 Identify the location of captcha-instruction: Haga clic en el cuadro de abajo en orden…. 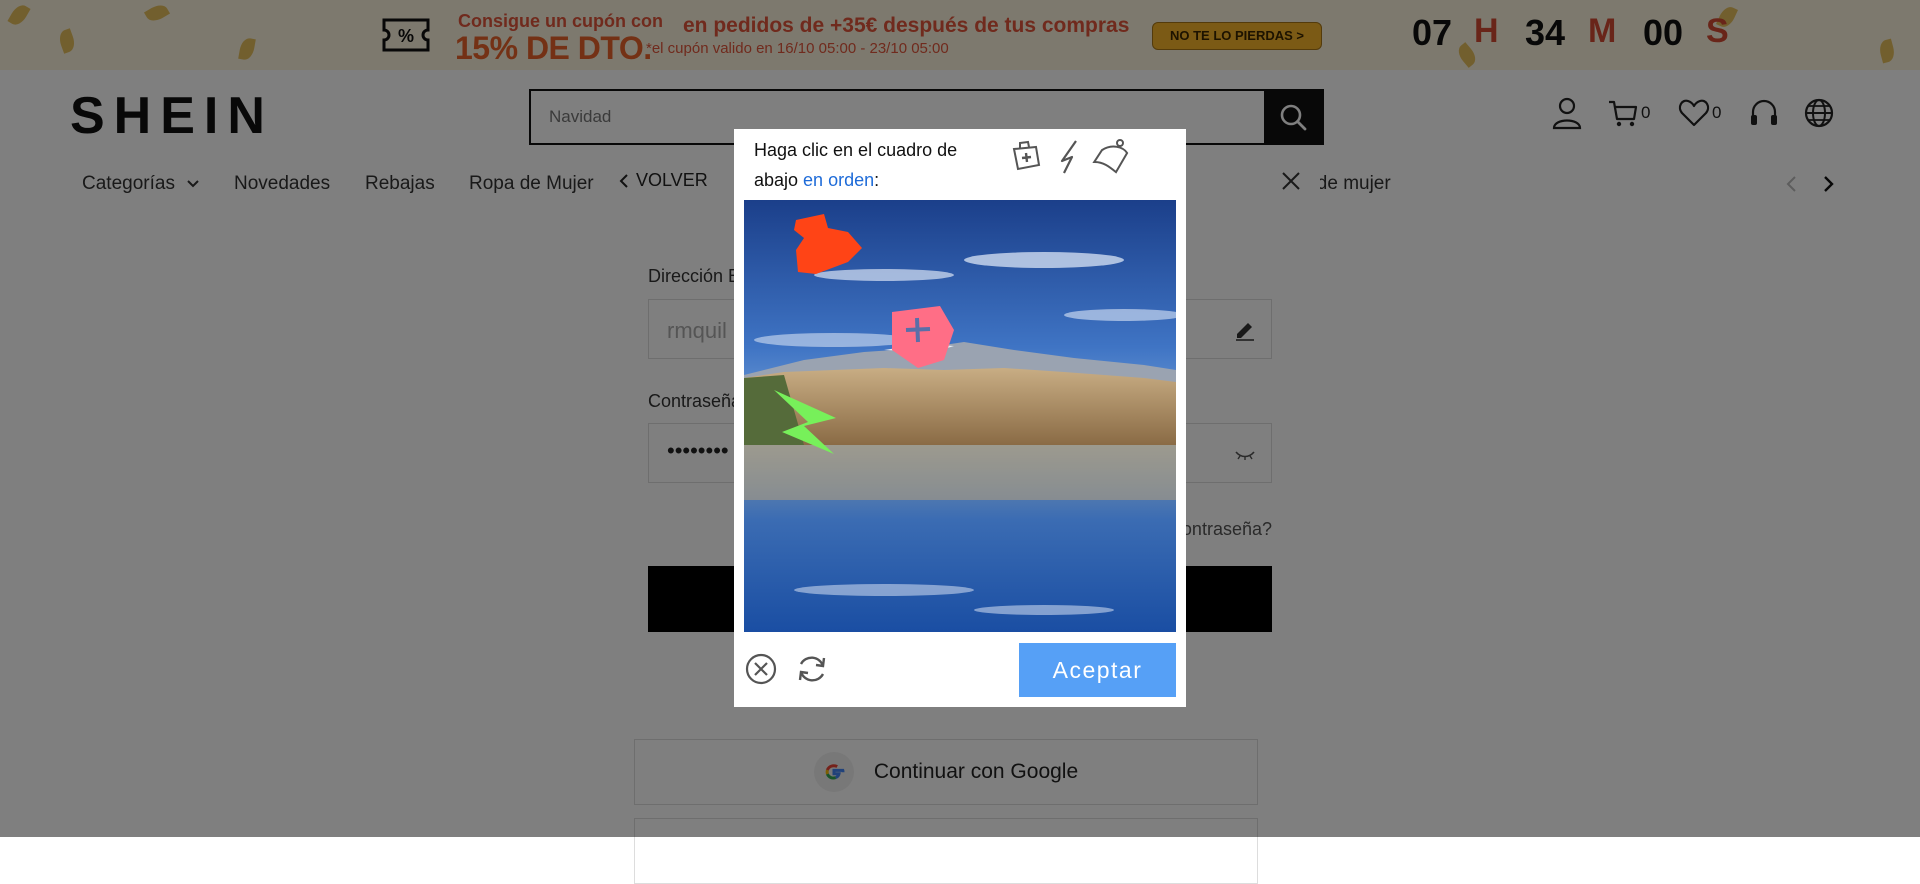
(856, 165).